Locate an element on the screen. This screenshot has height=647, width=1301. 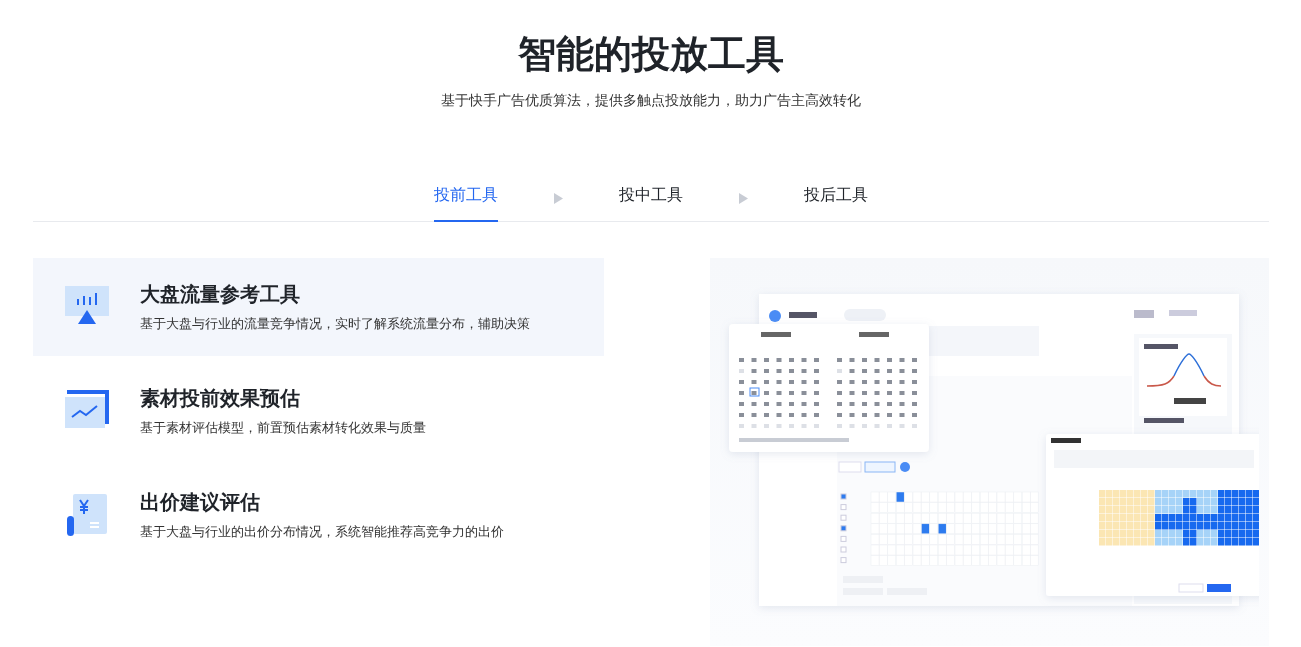
price-document-icon is located at coordinates (86, 515).